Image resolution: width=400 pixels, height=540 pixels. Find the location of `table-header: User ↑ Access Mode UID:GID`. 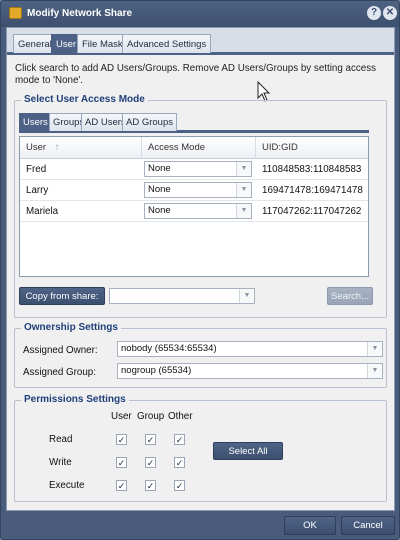

table-header: User ↑ Access Mode UID:GID is located at coordinates (194, 148).